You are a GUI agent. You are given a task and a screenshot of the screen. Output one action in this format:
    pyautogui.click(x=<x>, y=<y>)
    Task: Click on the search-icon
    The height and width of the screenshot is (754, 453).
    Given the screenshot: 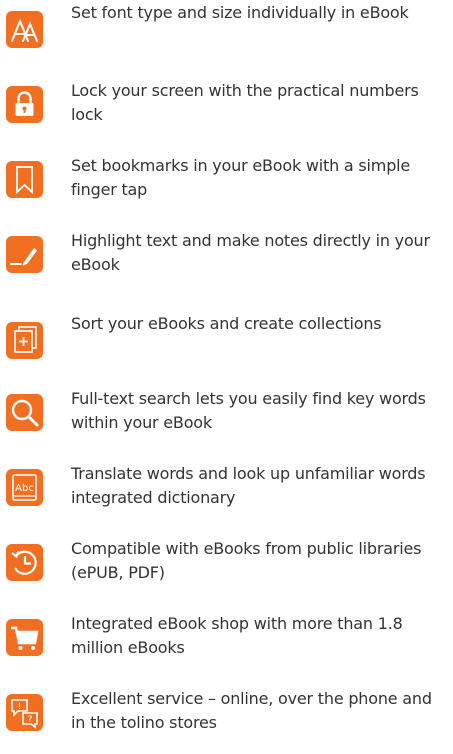 What is the action you would take?
    pyautogui.click(x=24, y=412)
    